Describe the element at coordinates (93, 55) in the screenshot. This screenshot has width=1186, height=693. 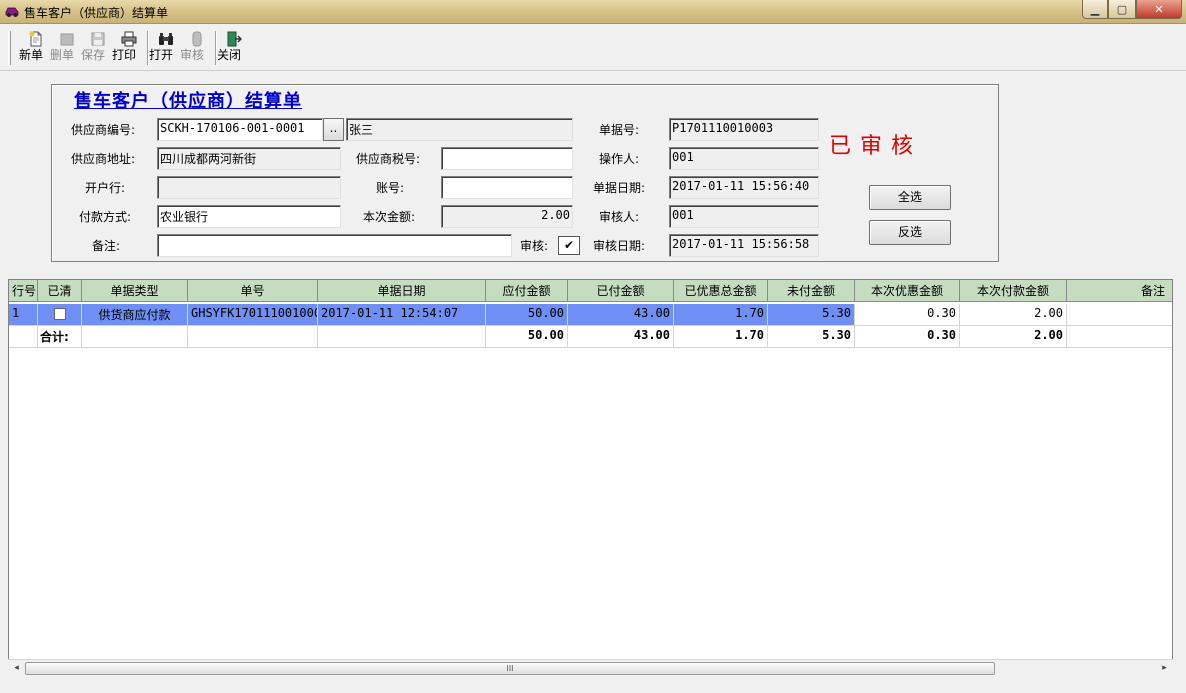
I see `save-label: 保存` at that location.